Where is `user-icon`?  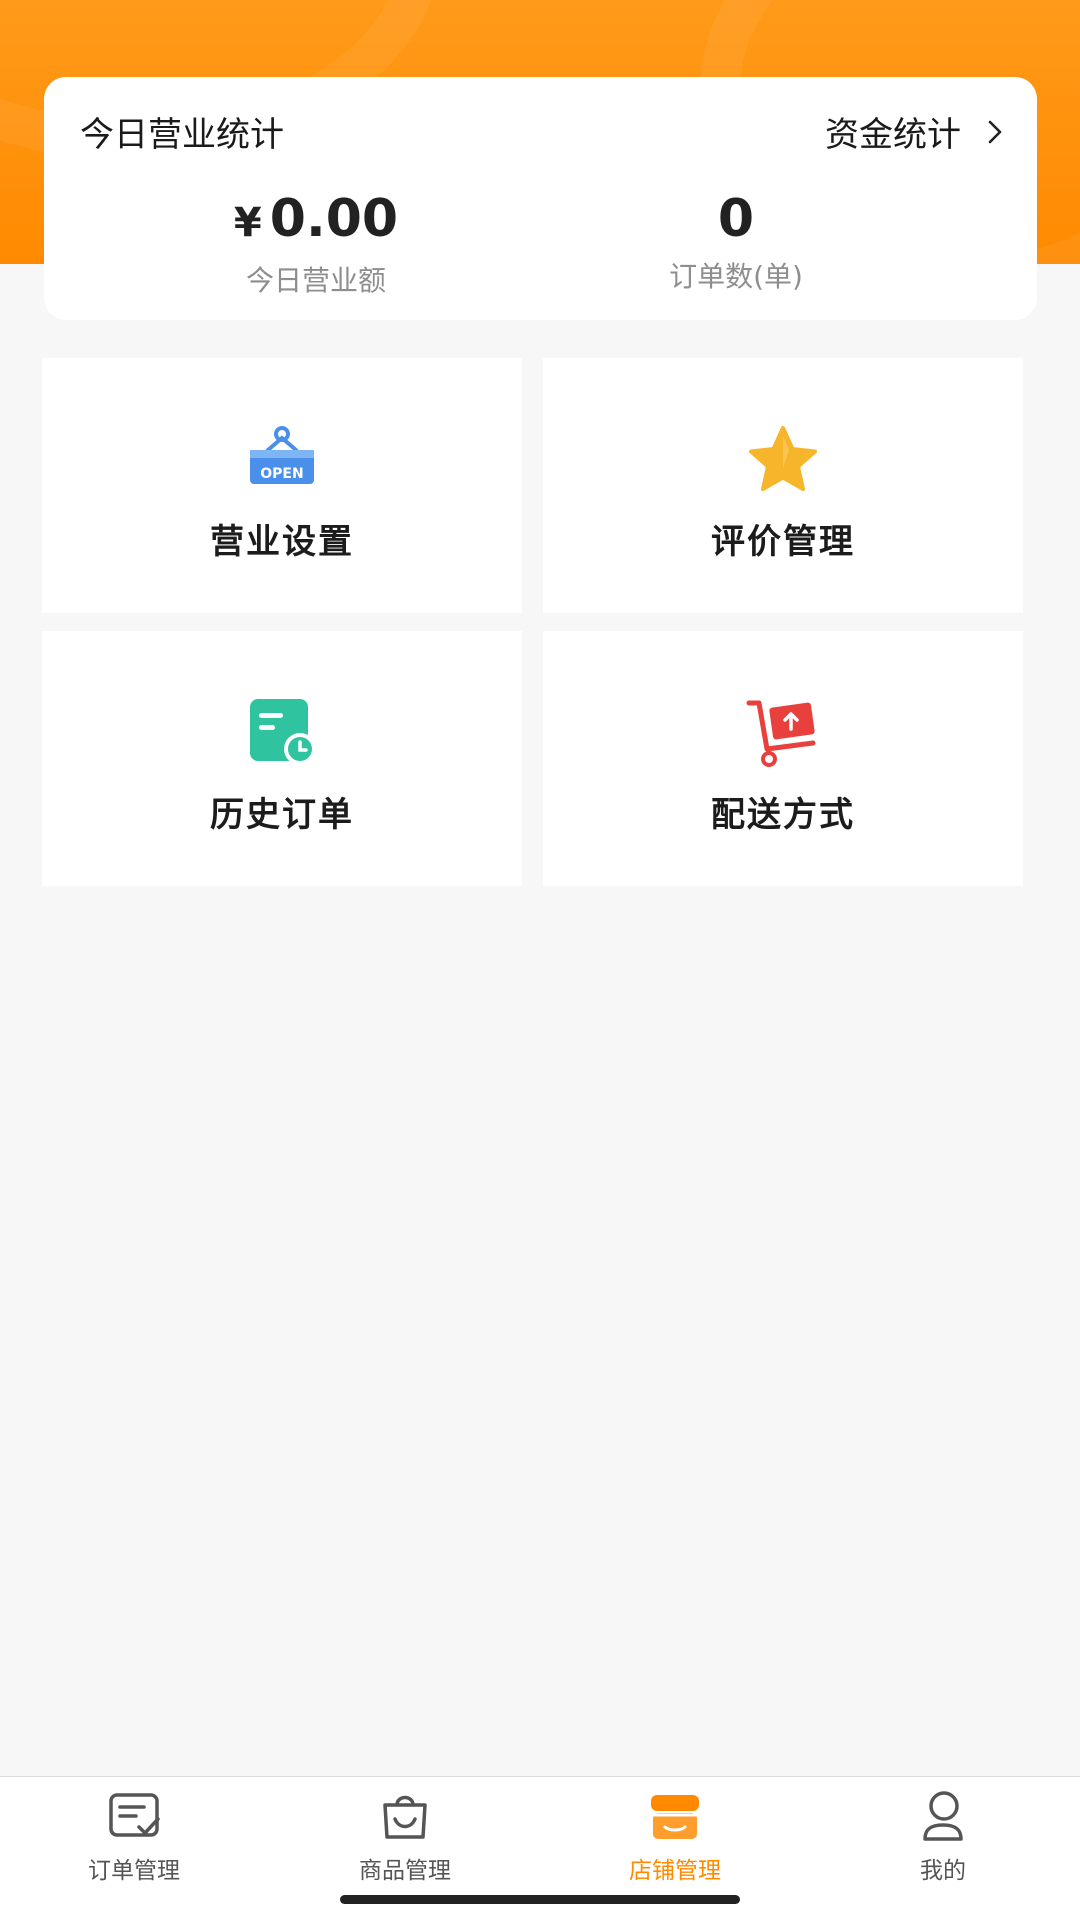
user-icon is located at coordinates (943, 1817).